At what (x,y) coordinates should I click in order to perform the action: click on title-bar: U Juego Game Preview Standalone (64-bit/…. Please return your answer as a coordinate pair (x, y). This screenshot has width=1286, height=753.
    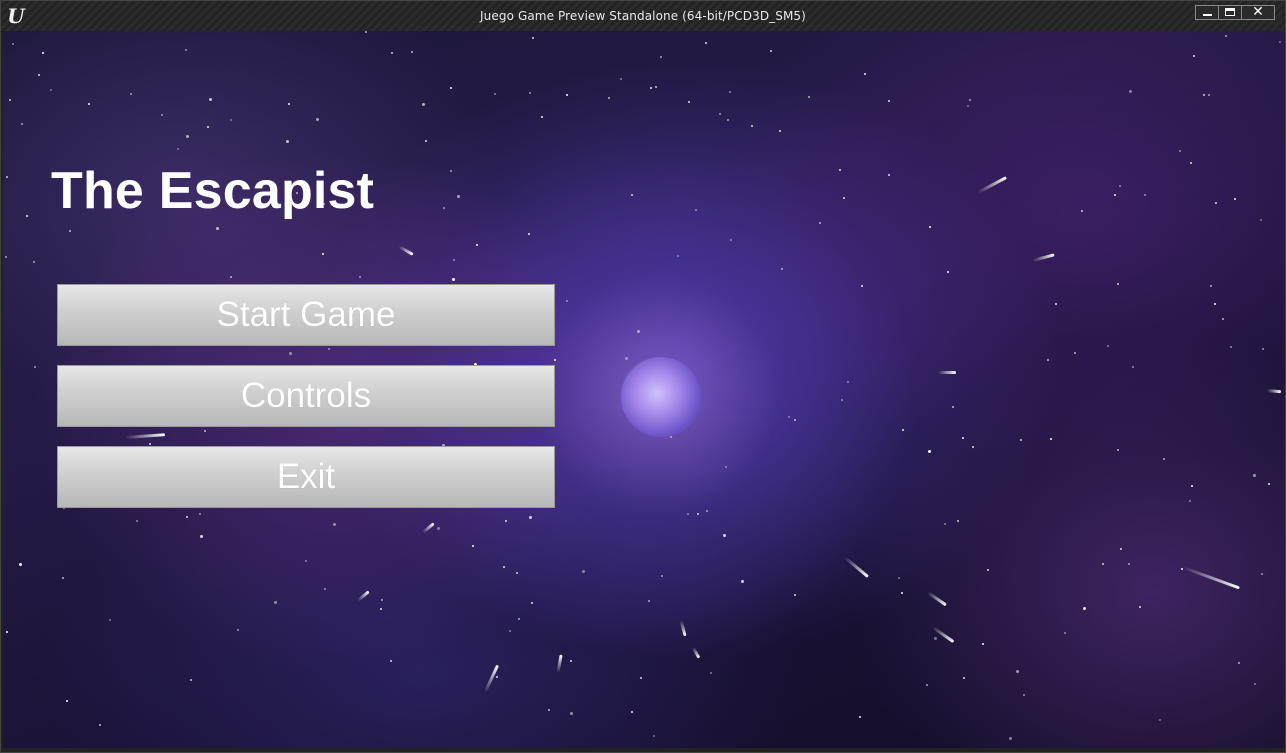
    Looking at the image, I should click on (643, 16).